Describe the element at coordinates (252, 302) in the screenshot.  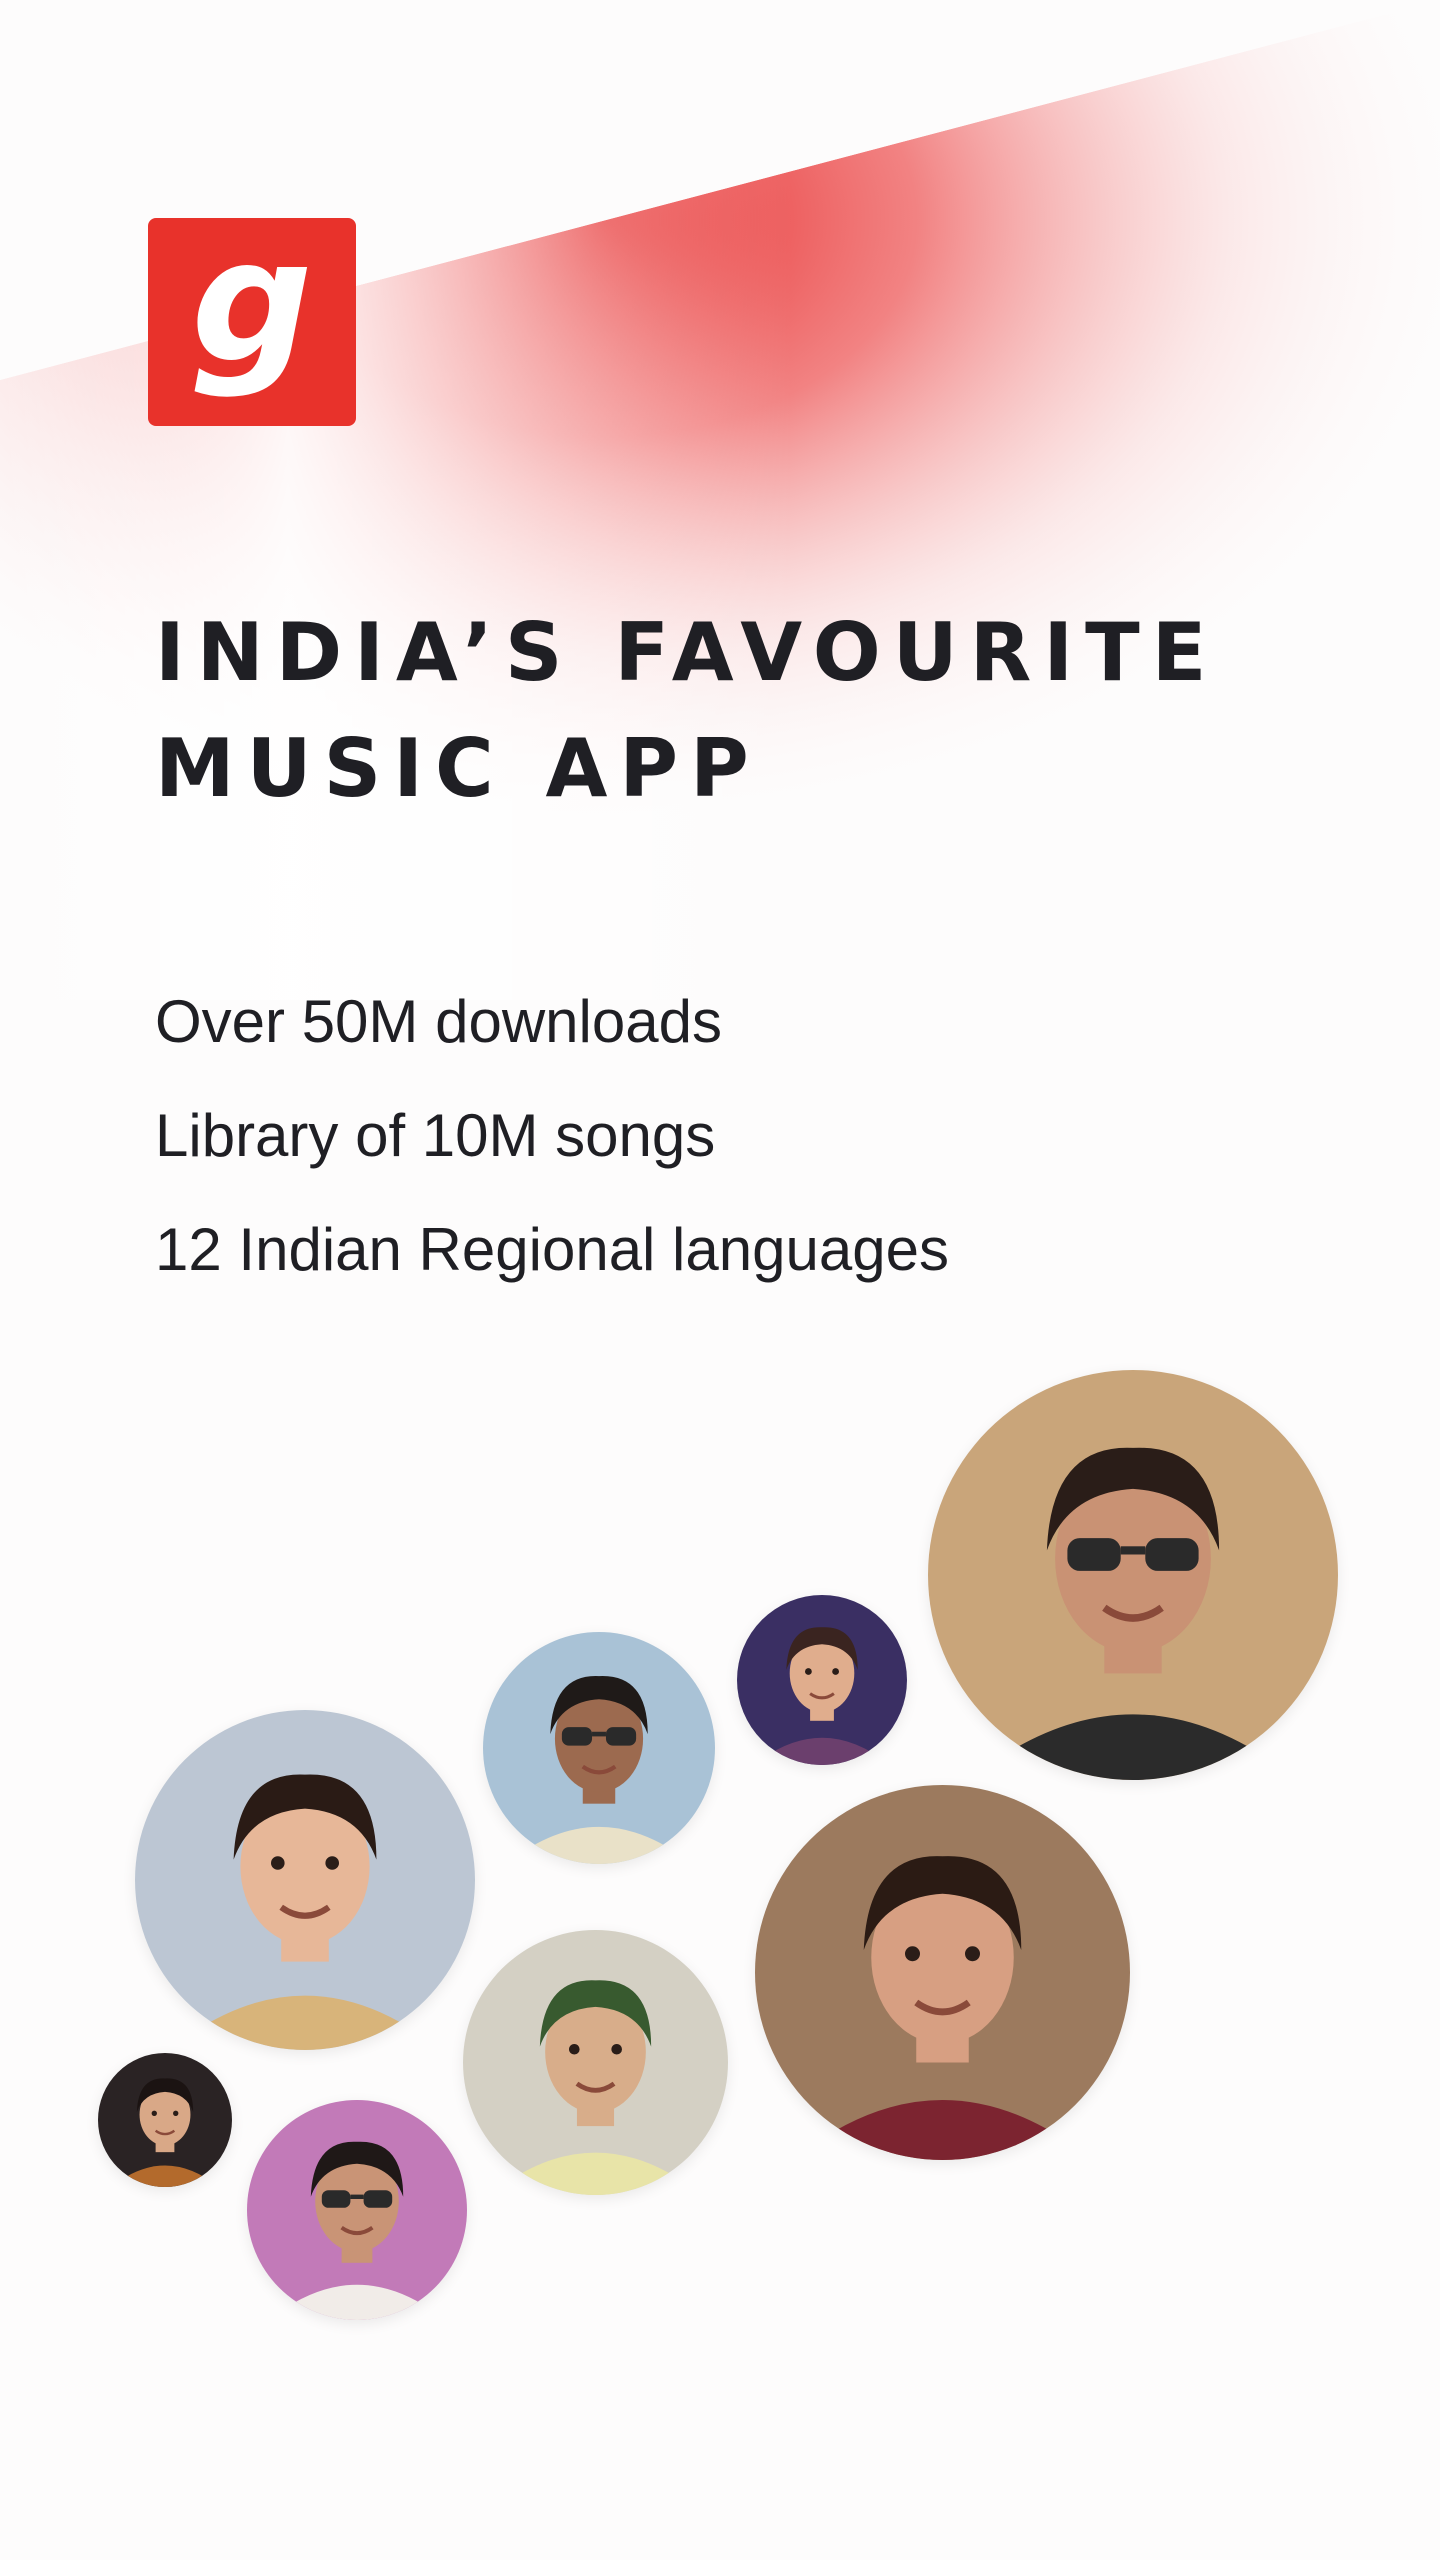
I see `logo-letter: g` at that location.